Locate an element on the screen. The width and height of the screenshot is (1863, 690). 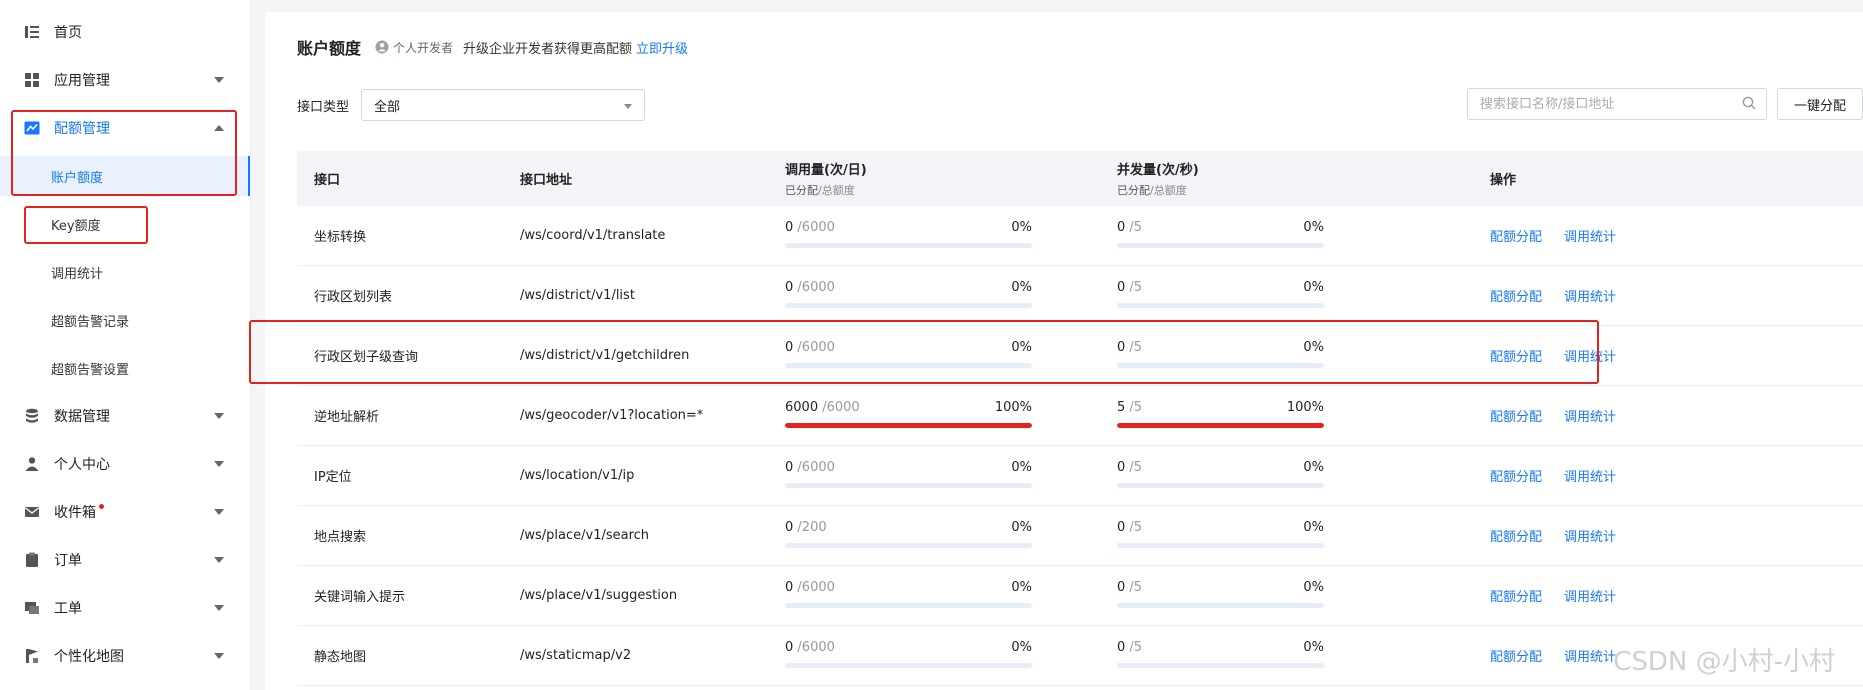
sub-allocated: 已分配 is located at coordinates (1133, 190).